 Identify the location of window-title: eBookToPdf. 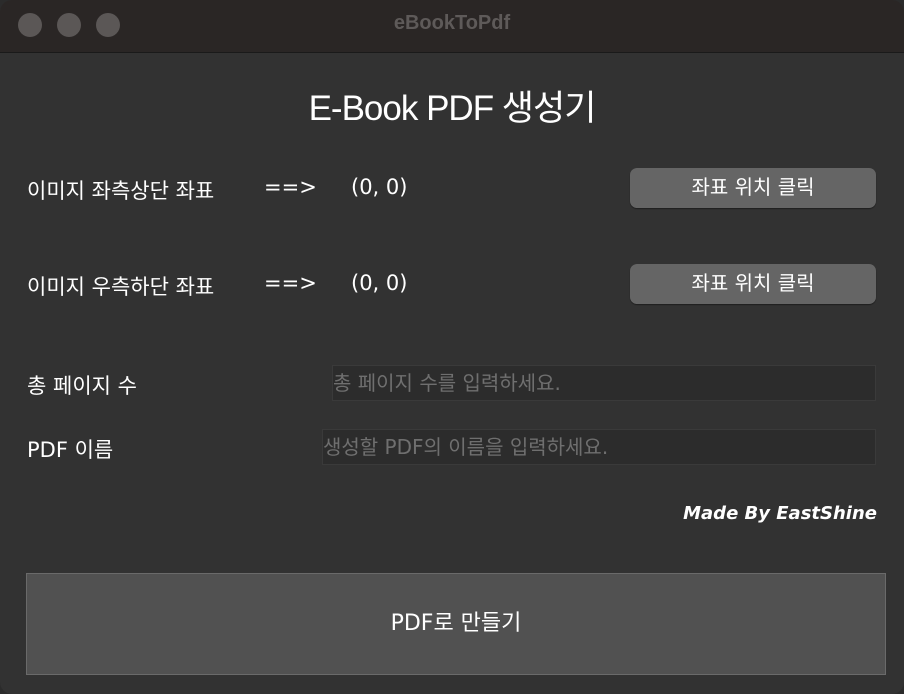
(452, 23).